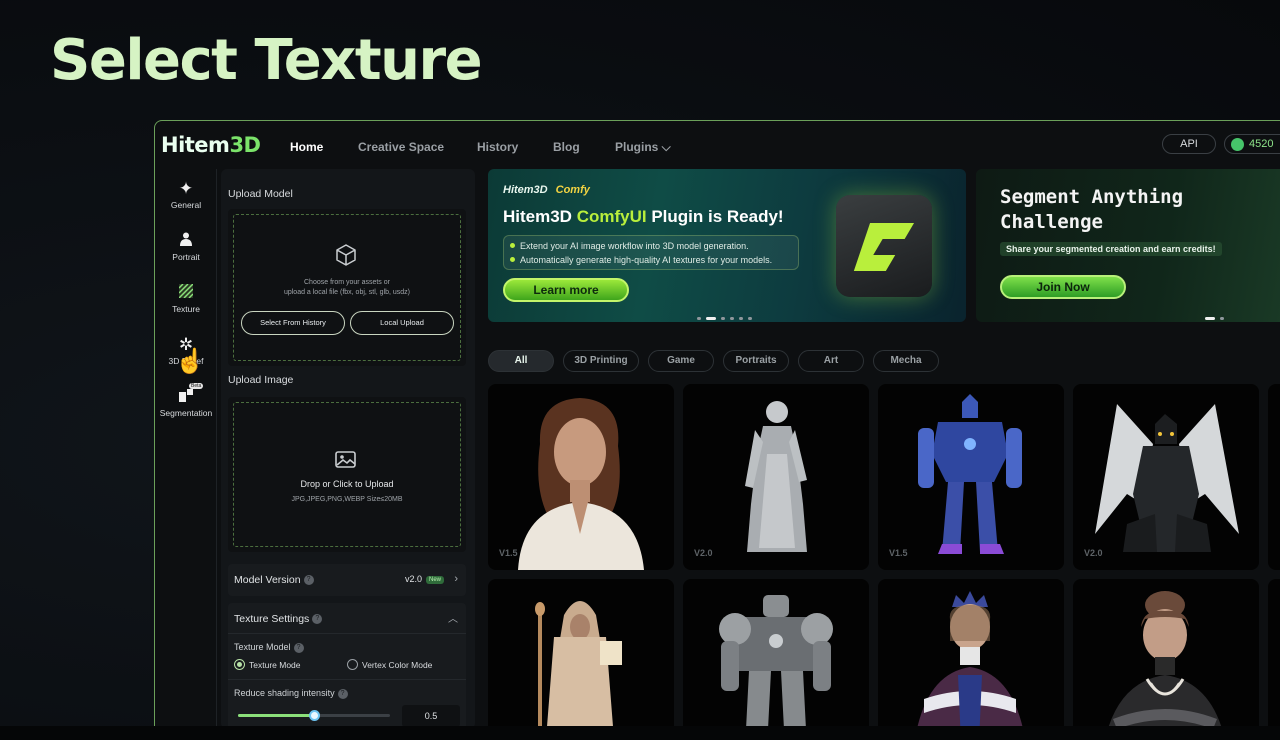  What do you see at coordinates (261, 380) in the screenshot?
I see `upload-image-title: Upload Image` at bounding box center [261, 380].